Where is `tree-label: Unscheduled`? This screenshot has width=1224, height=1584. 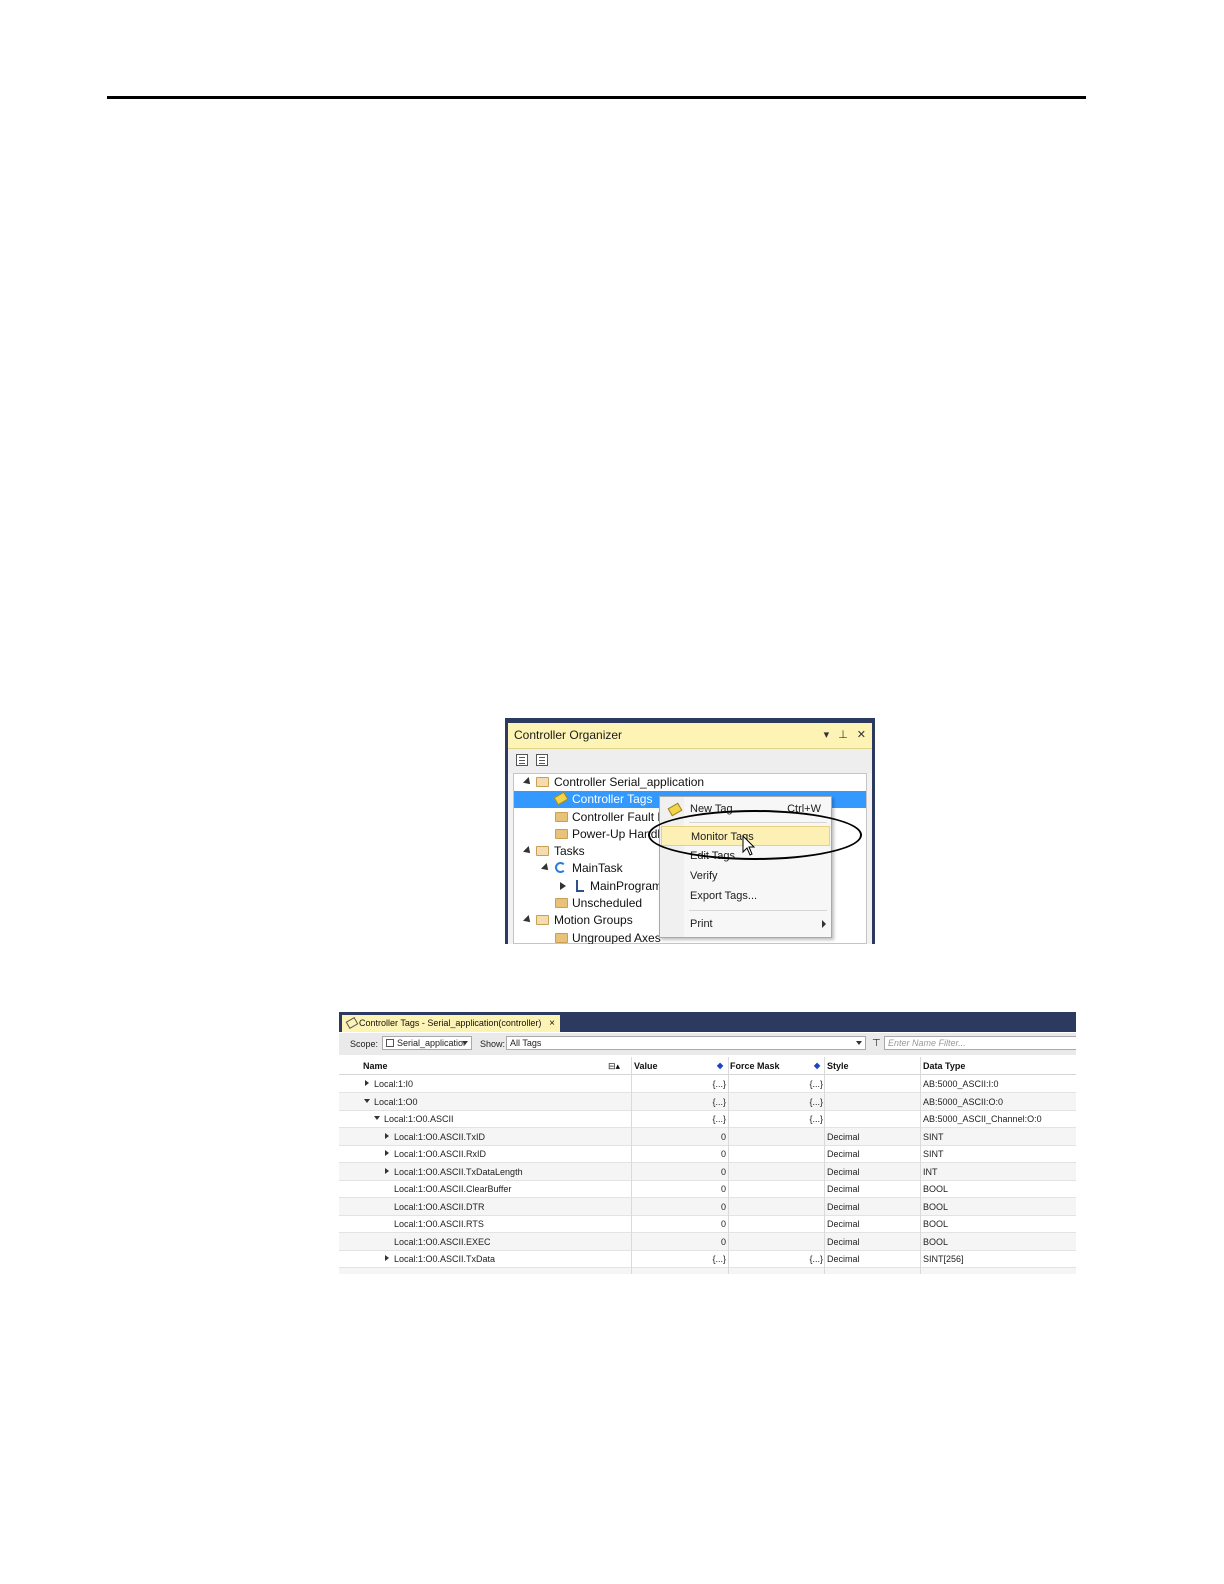
tree-label: Unscheduled is located at coordinates (607, 903).